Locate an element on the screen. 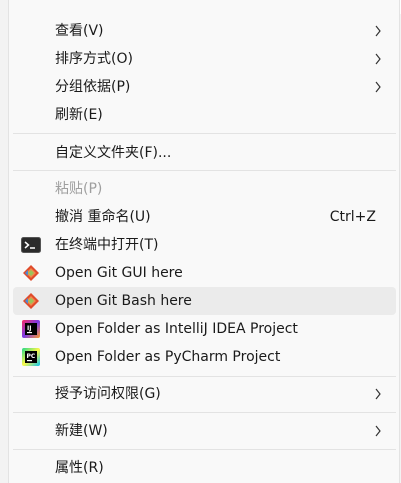  menu-item-undo-rename: 撤消 重命名(U) Ctrl+Z is located at coordinates (204, 217).